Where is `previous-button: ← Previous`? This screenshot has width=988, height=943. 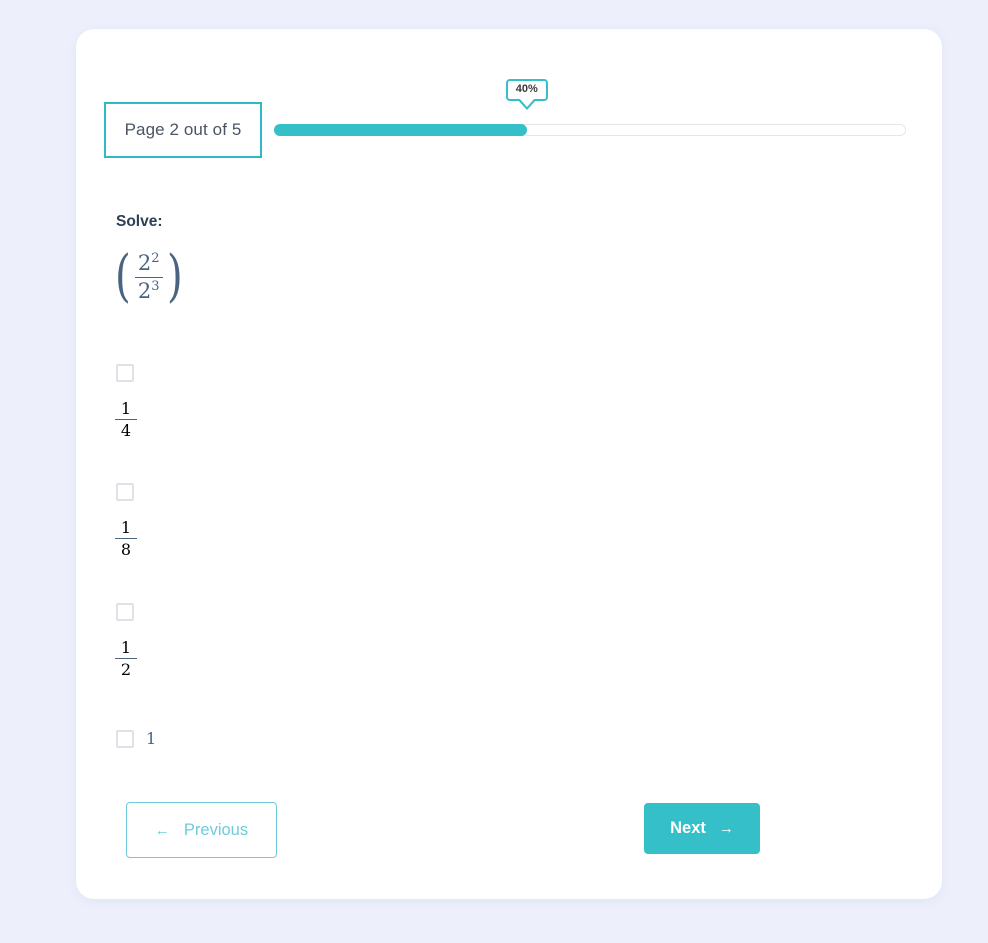 previous-button: ← Previous is located at coordinates (201, 830).